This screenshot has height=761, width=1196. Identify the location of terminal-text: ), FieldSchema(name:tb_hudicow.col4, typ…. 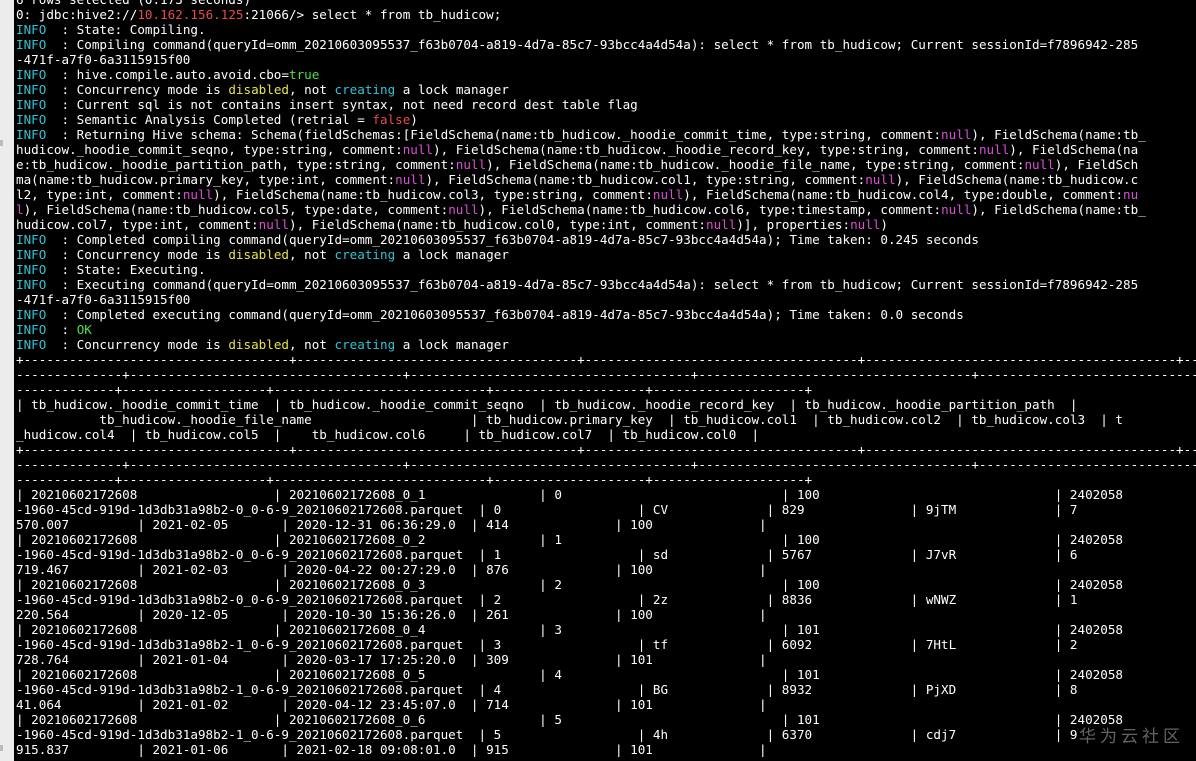
(903, 194).